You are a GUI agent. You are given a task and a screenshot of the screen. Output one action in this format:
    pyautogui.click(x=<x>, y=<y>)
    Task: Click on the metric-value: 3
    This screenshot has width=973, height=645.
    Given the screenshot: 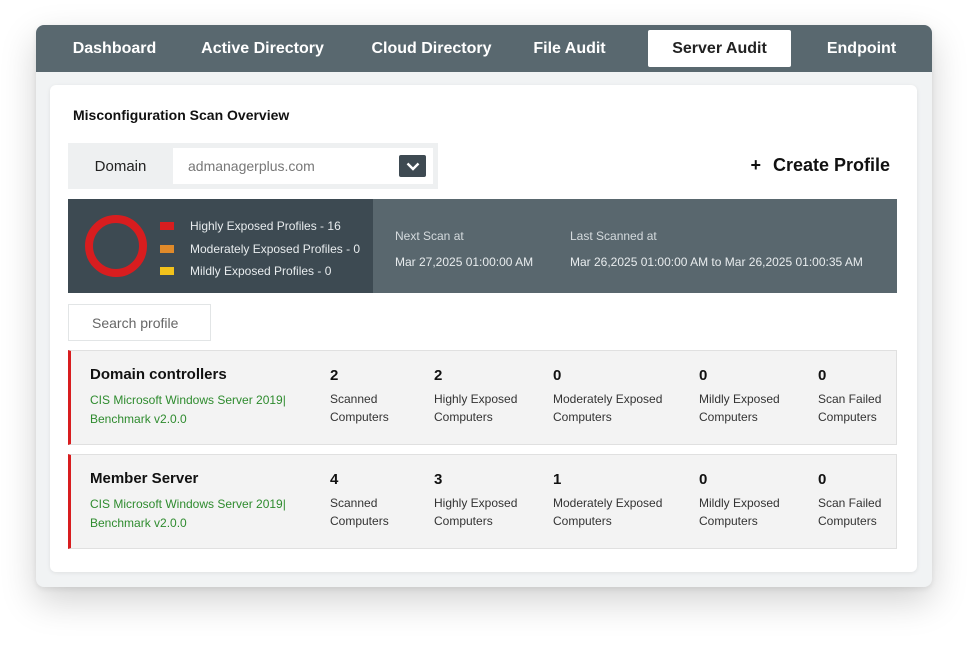 What is the action you would take?
    pyautogui.click(x=438, y=479)
    